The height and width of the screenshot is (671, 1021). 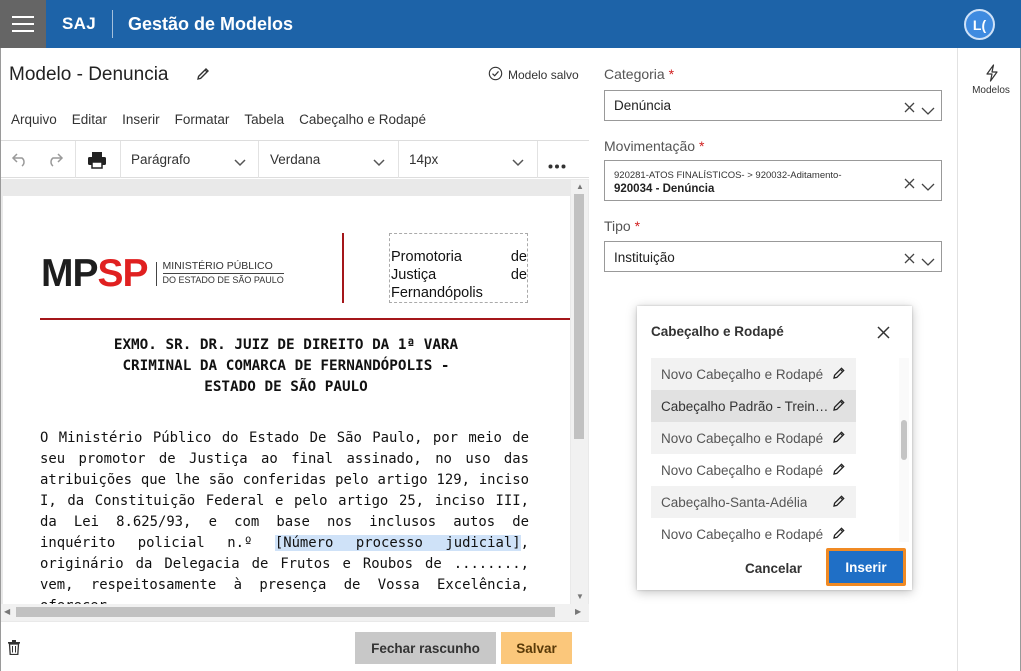 I want to click on list-item: Cabeçalho-Santa-Adélia, so click(x=753, y=502).